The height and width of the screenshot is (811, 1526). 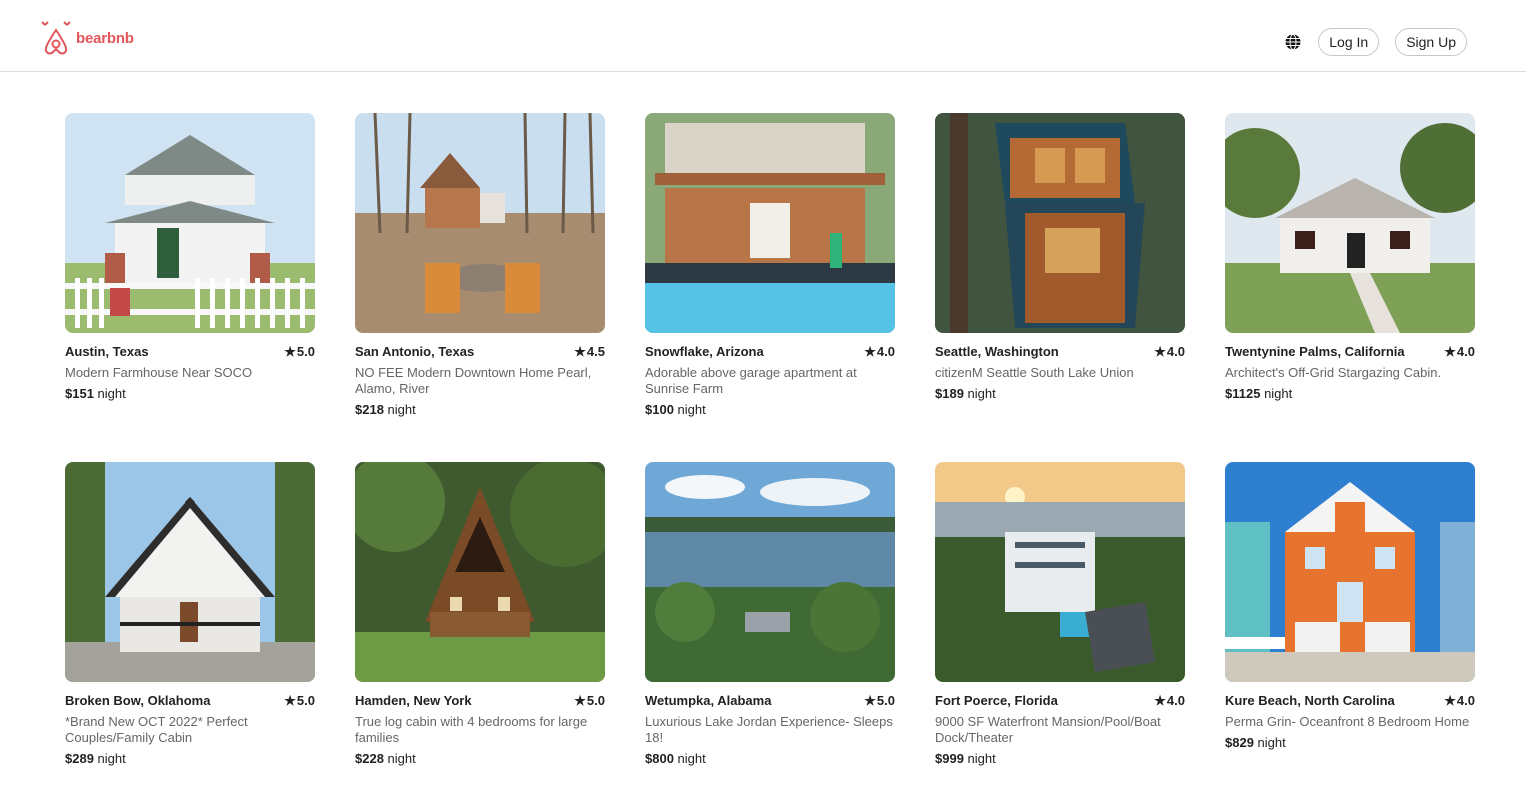 I want to click on listing-location: Kure Beach, North Carolina, so click(x=1310, y=700).